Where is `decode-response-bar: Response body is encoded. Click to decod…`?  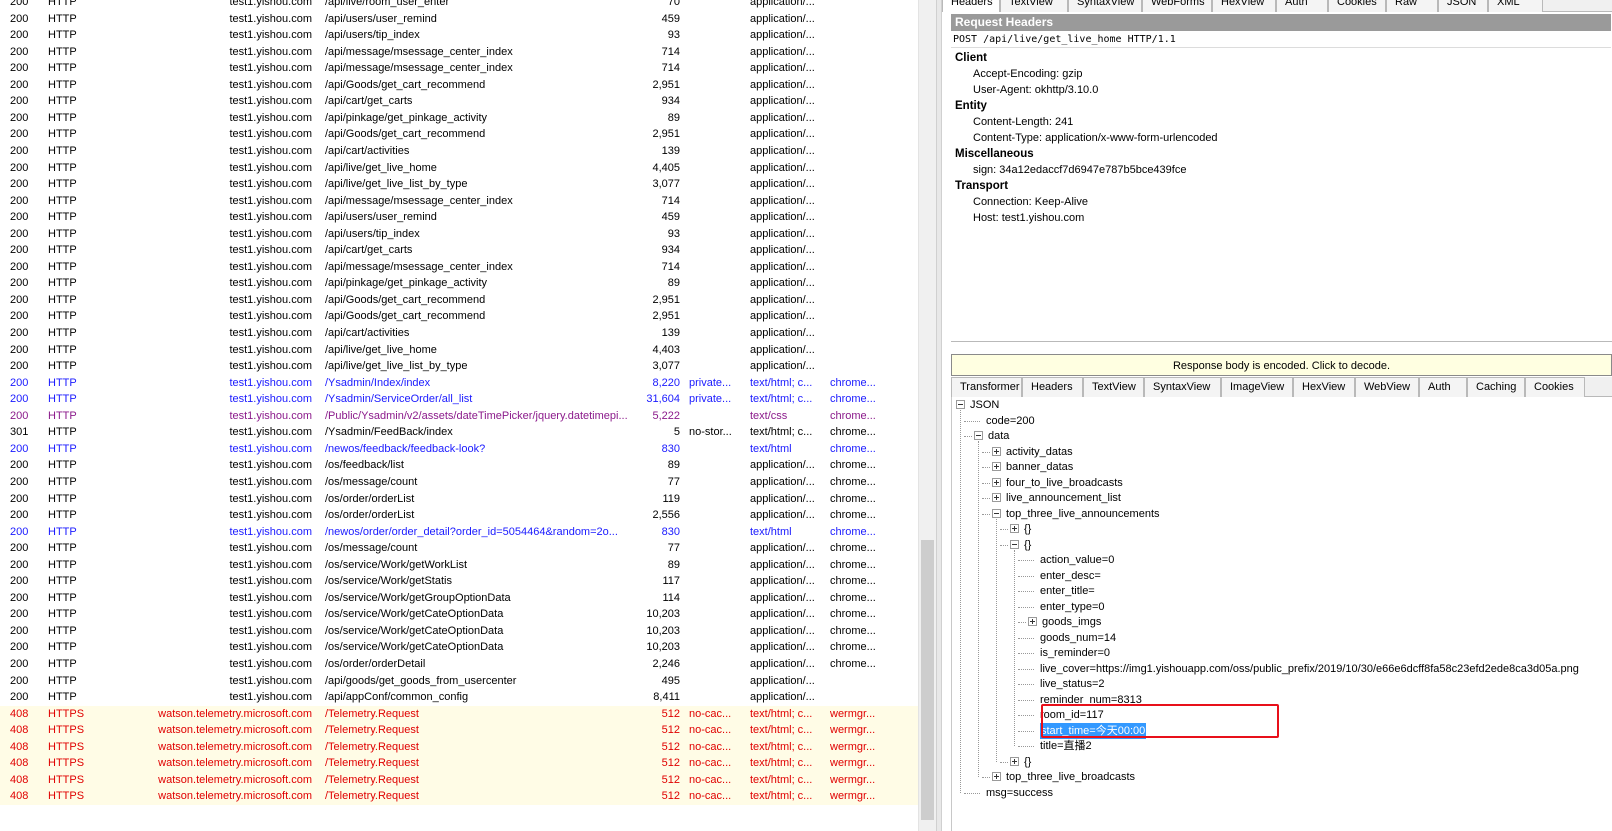 decode-response-bar: Response body is encoded. Click to decod… is located at coordinates (1281, 365).